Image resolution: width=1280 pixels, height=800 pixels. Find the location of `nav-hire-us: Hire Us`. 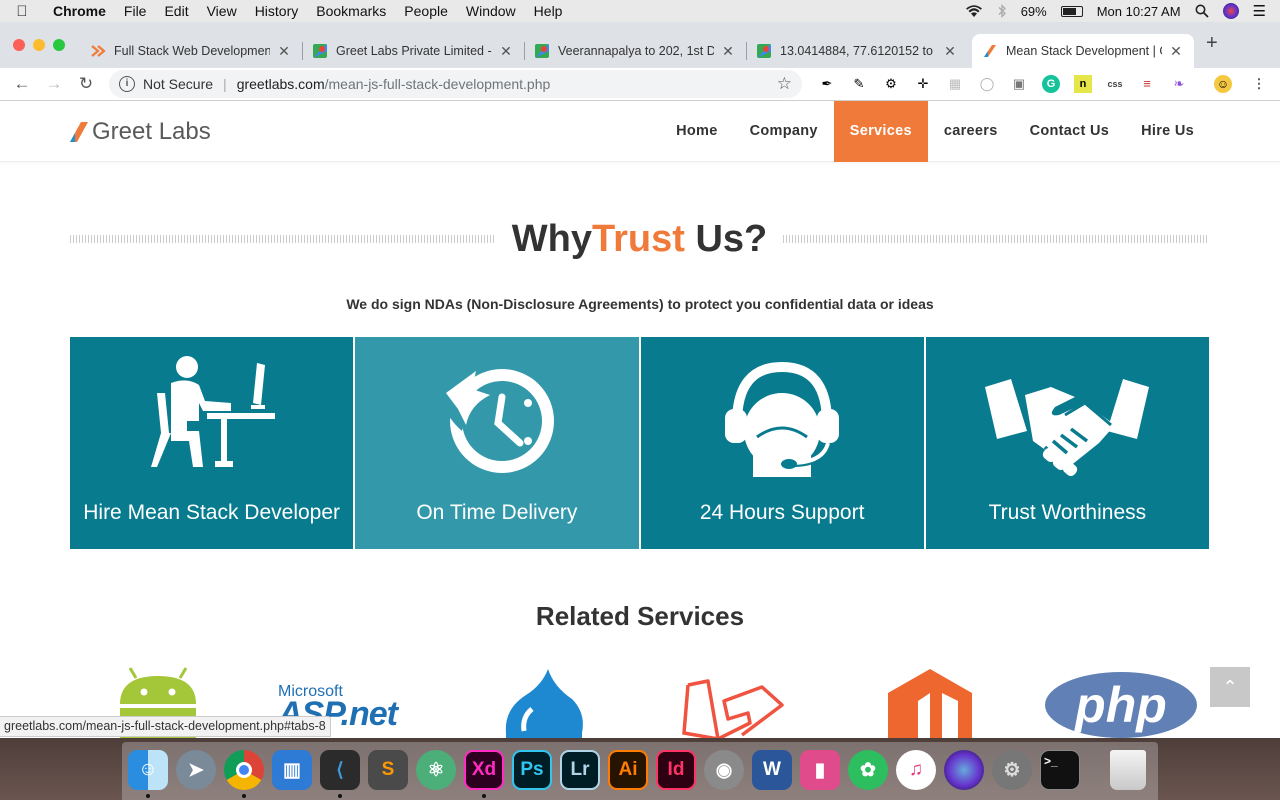

nav-hire-us: Hire Us is located at coordinates (1167, 131).